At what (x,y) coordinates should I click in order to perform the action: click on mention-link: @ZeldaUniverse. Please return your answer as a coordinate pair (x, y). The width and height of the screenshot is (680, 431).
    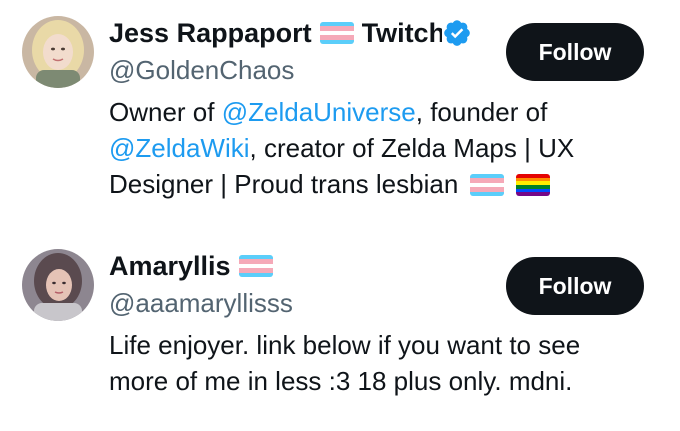
    Looking at the image, I should click on (319, 112).